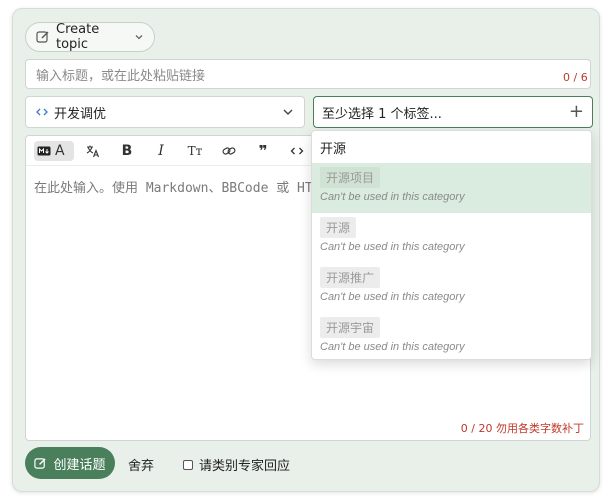 This screenshot has width=612, height=500. I want to click on italic-button: I, so click(161, 151).